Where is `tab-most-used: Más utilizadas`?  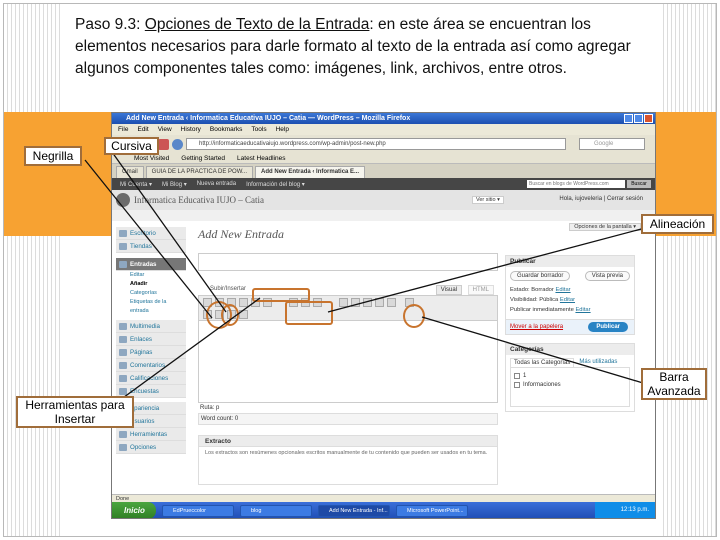
tab-most-used: Más utilizadas is located at coordinates (598, 362).